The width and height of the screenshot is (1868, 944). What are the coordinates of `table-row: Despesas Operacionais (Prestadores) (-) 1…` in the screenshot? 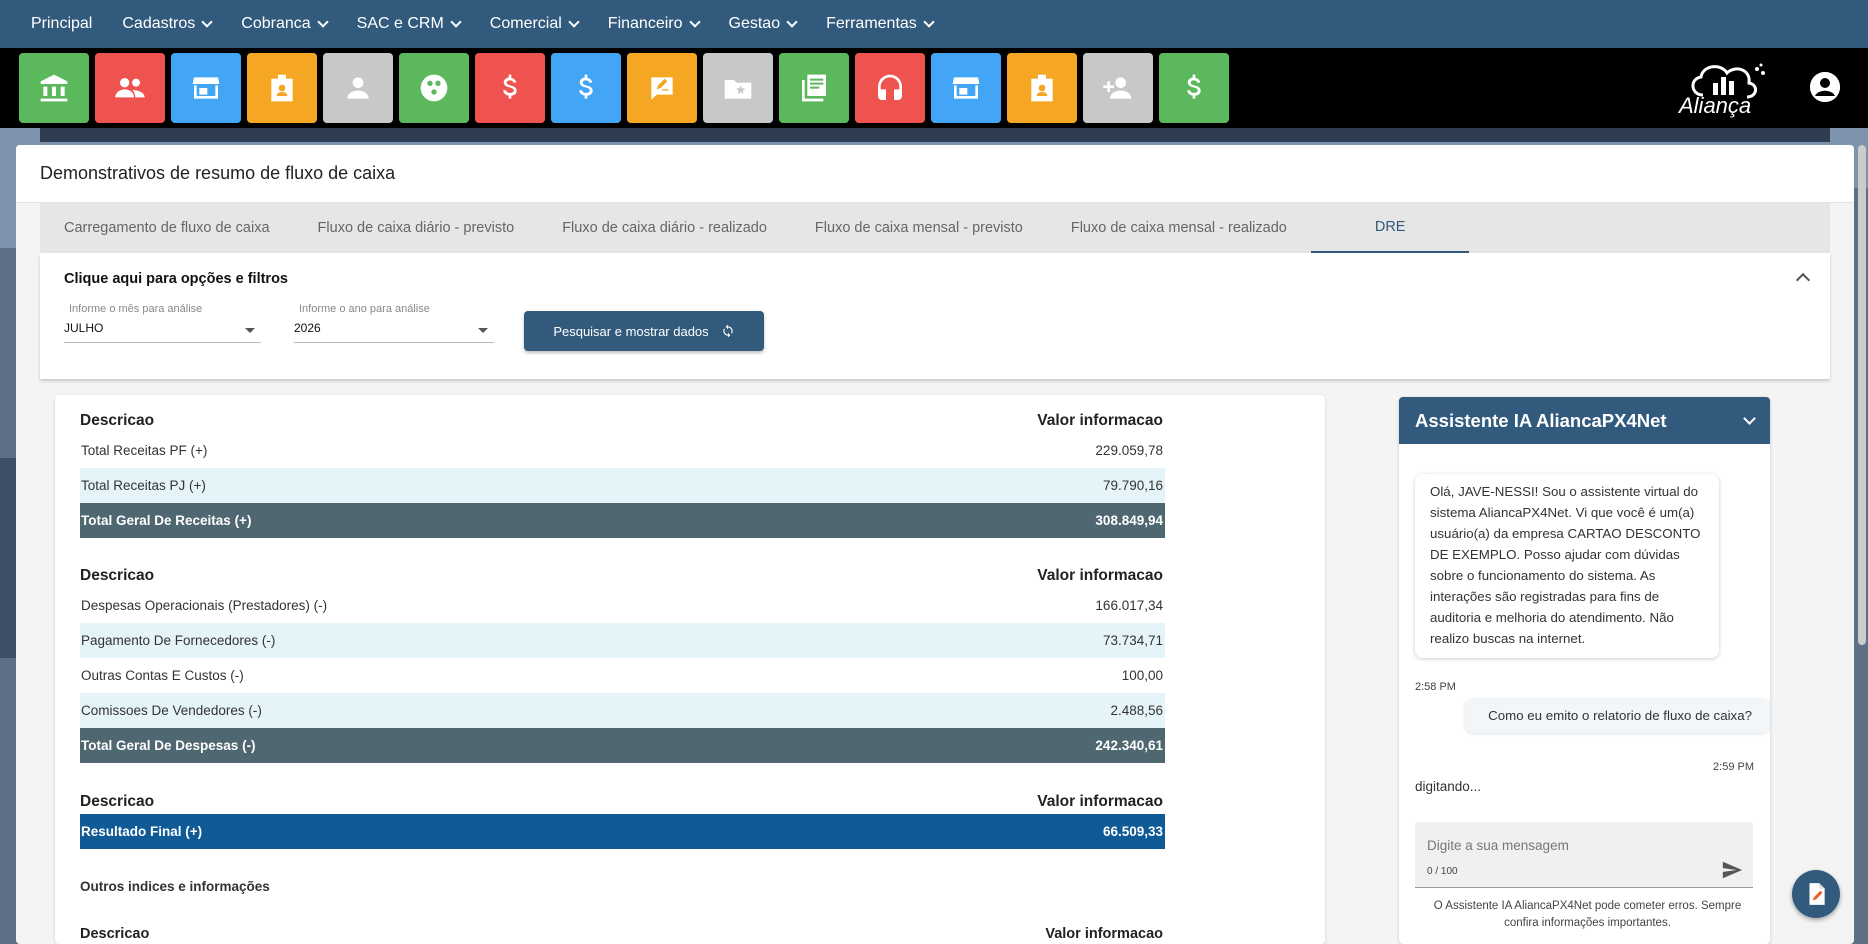 It's located at (622, 605).